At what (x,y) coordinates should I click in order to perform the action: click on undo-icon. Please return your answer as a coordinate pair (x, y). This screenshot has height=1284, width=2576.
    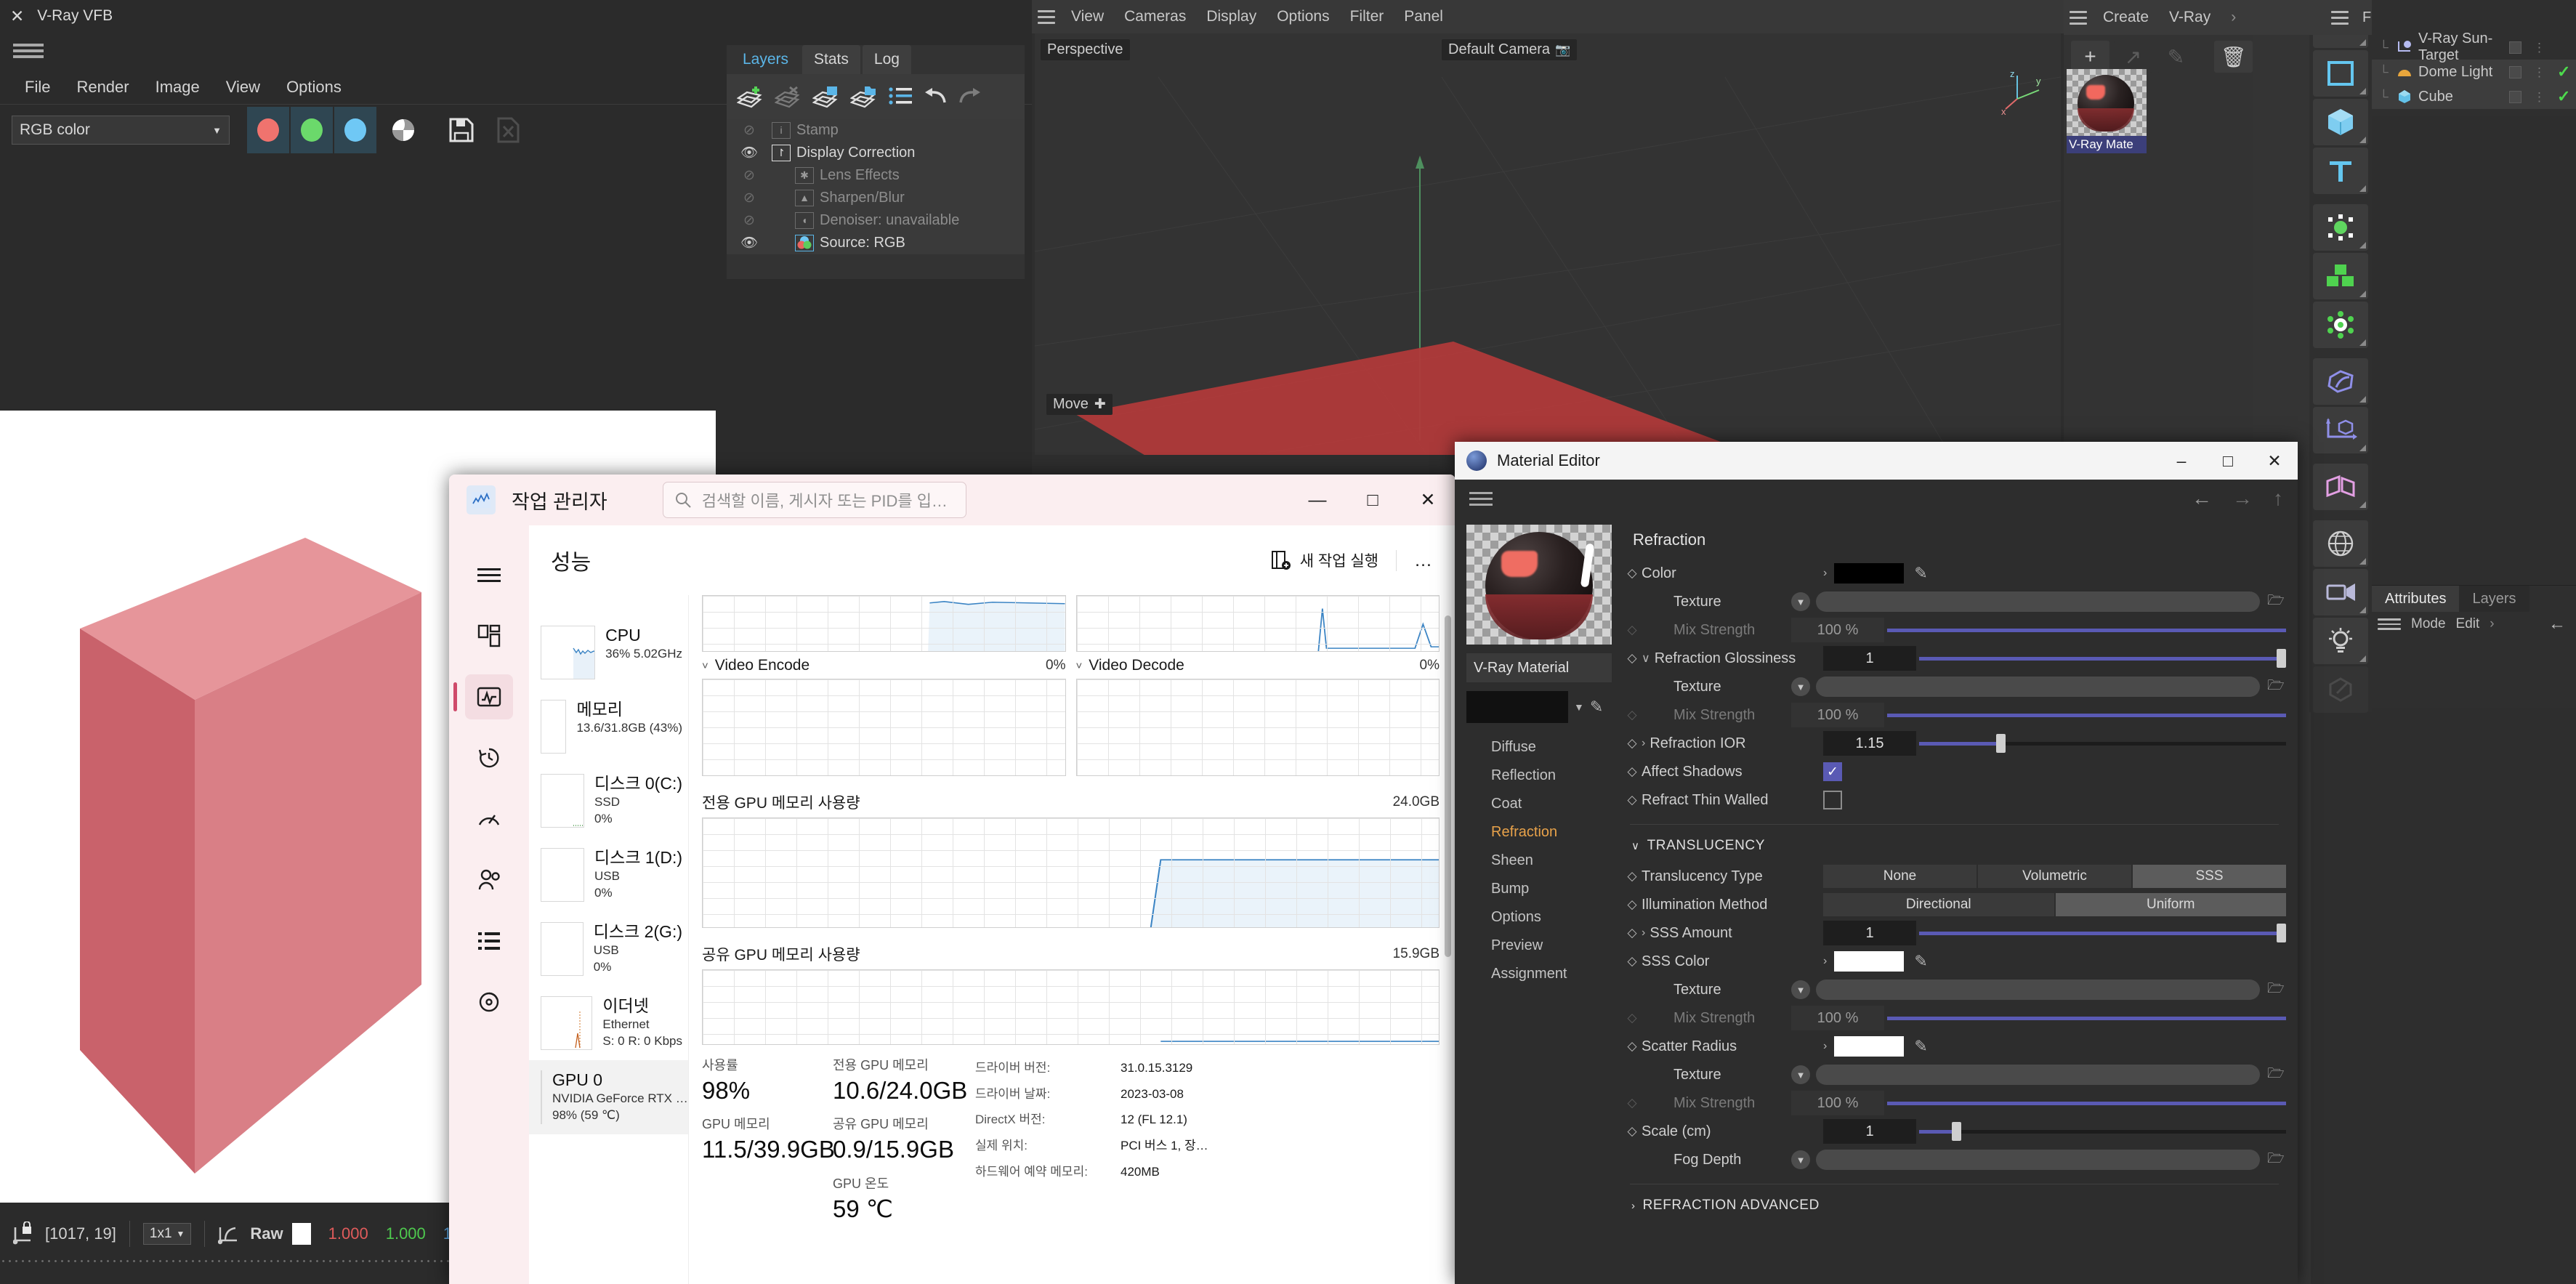
    Looking at the image, I should click on (936, 96).